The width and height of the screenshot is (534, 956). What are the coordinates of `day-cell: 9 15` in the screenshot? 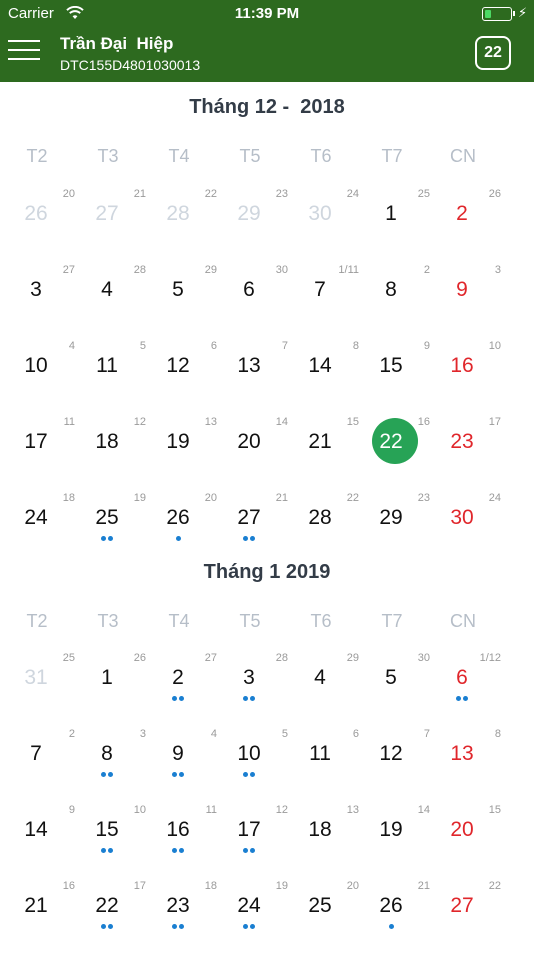 It's located at (398, 378).